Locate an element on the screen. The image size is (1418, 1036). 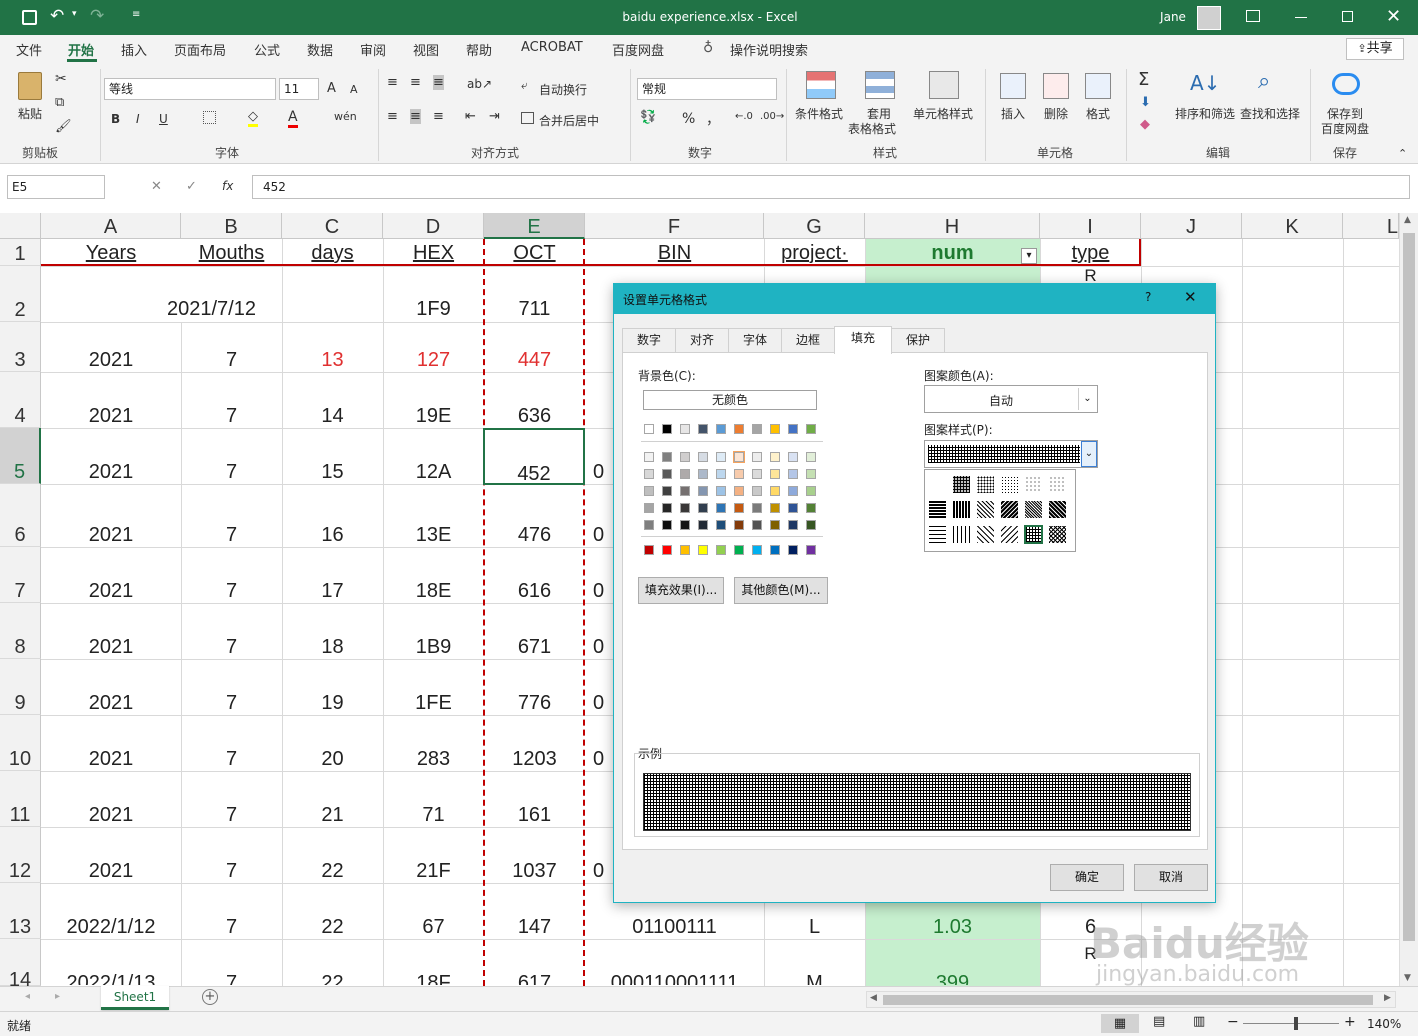
add-sheet-icon: + is located at coordinates (210, 997).